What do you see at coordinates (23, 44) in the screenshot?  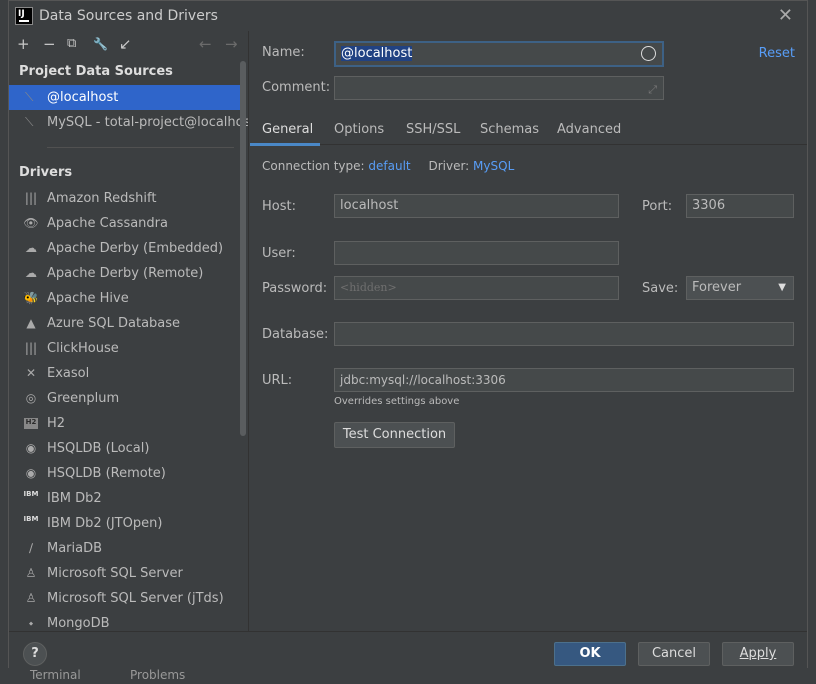 I see `add-icon: +` at bounding box center [23, 44].